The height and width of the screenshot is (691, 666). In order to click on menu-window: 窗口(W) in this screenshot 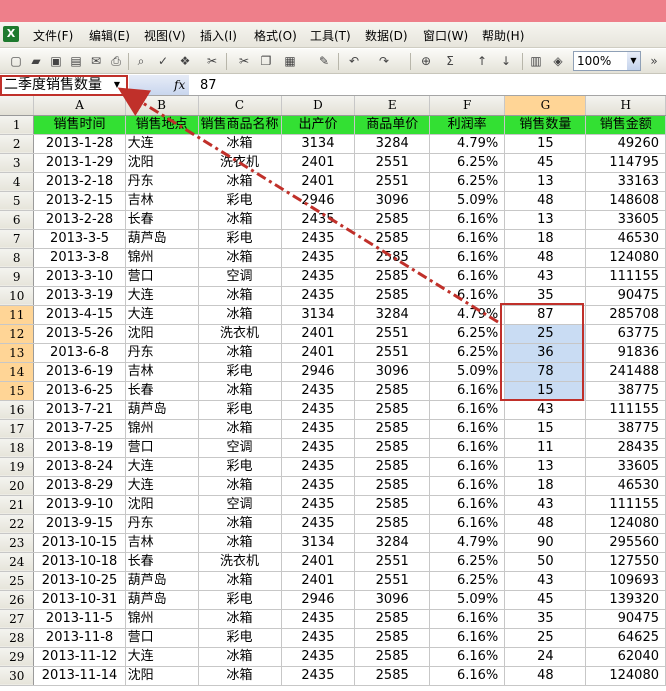, I will do `click(445, 35)`.